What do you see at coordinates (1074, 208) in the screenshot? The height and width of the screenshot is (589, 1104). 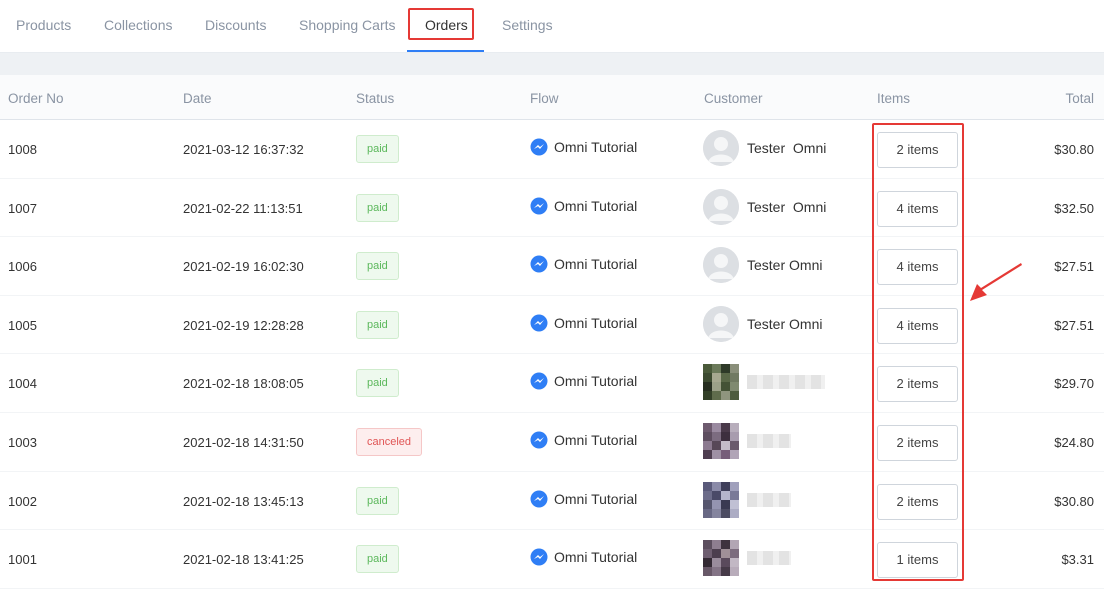 I see `order-total: $32.50` at bounding box center [1074, 208].